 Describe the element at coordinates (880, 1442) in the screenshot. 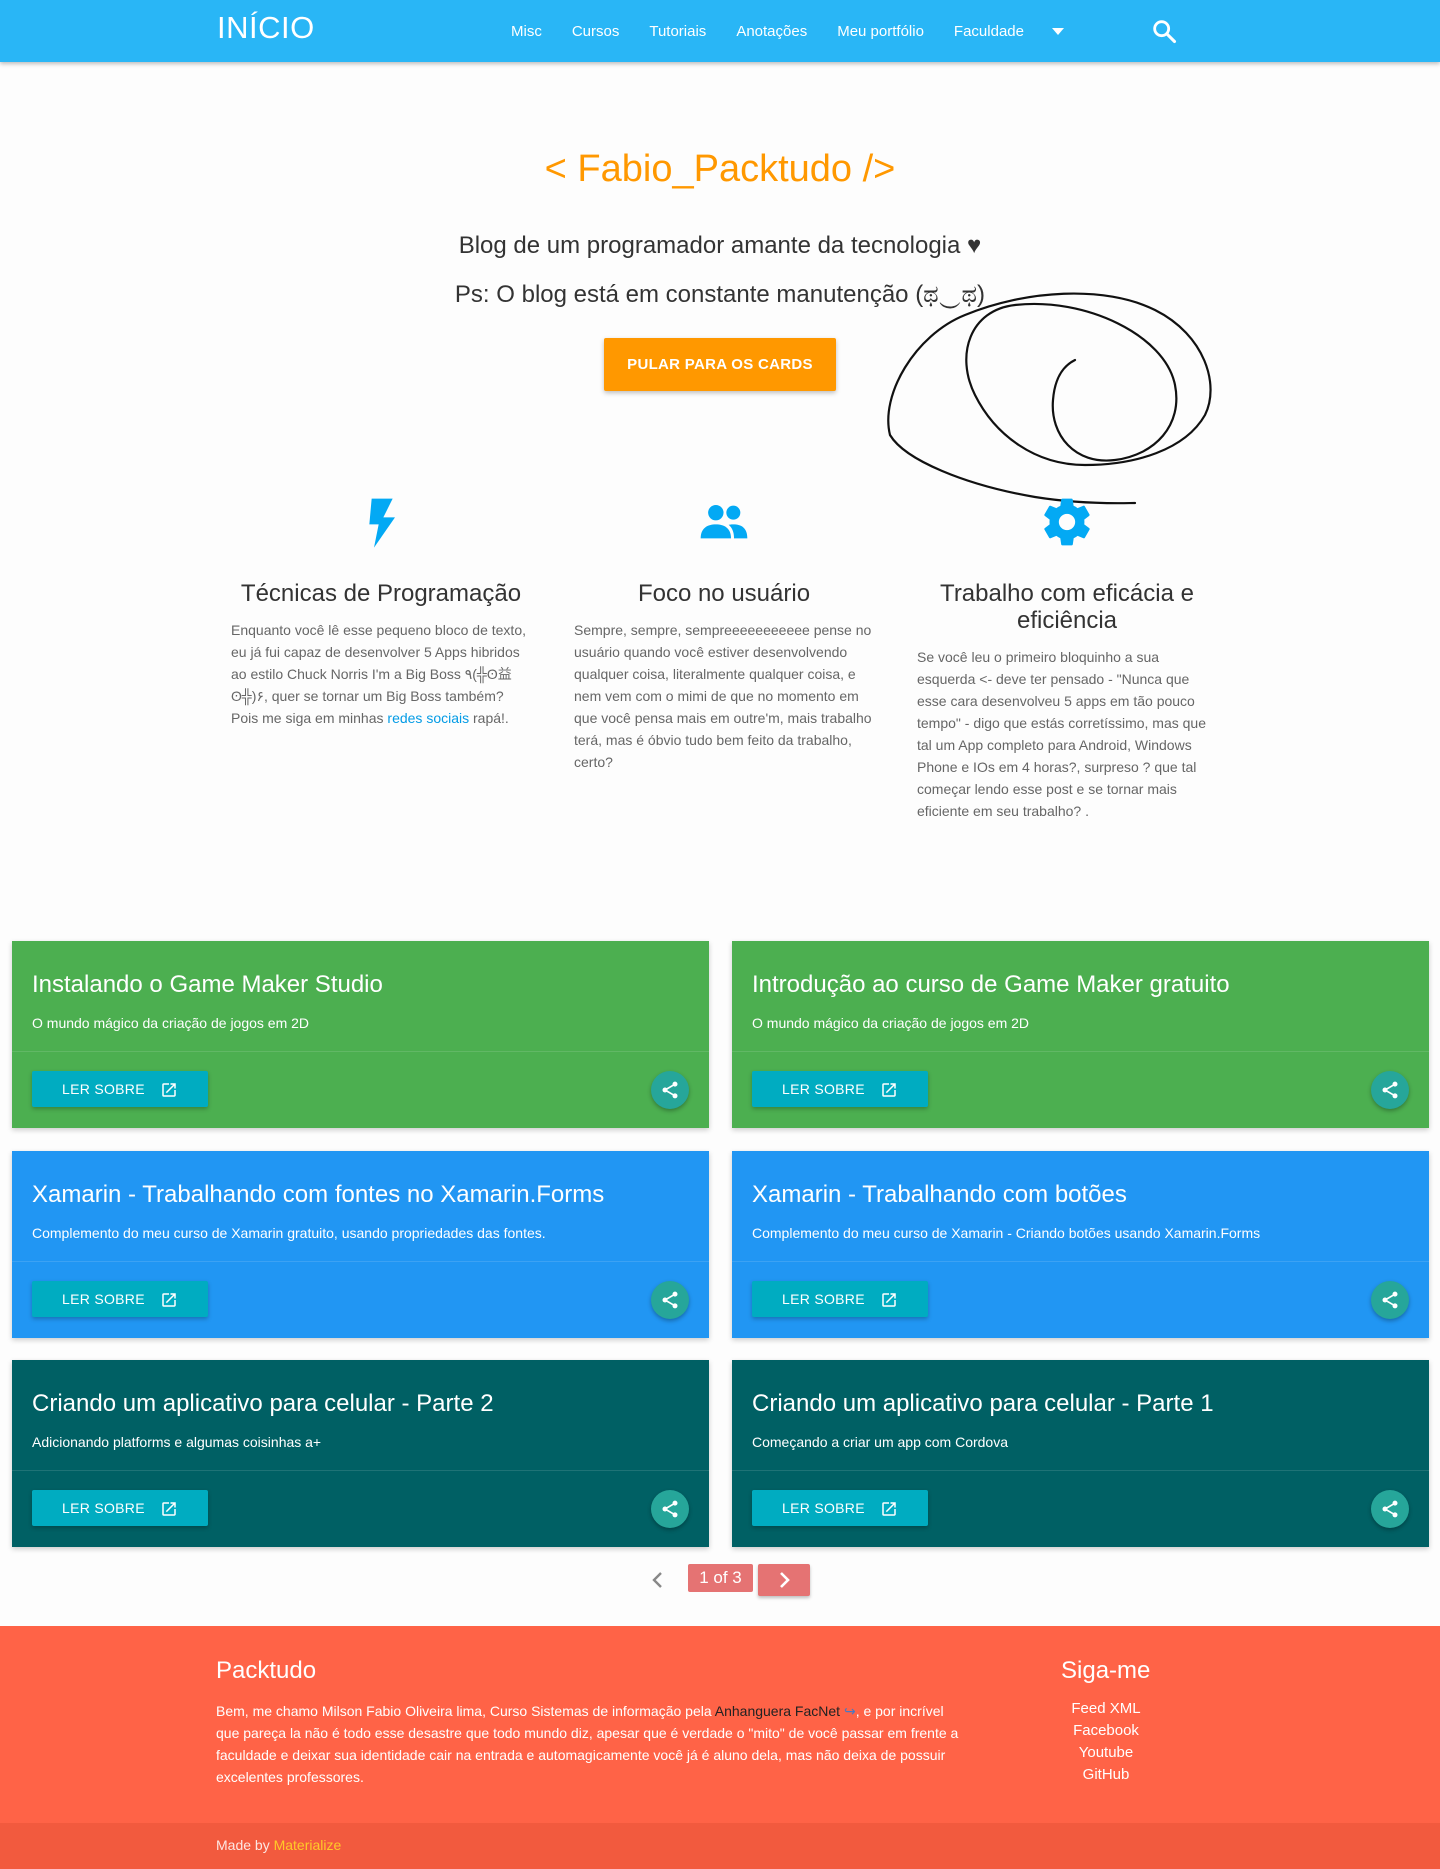

I see `card-subtitle: Começando a criar um app com Cordova` at that location.